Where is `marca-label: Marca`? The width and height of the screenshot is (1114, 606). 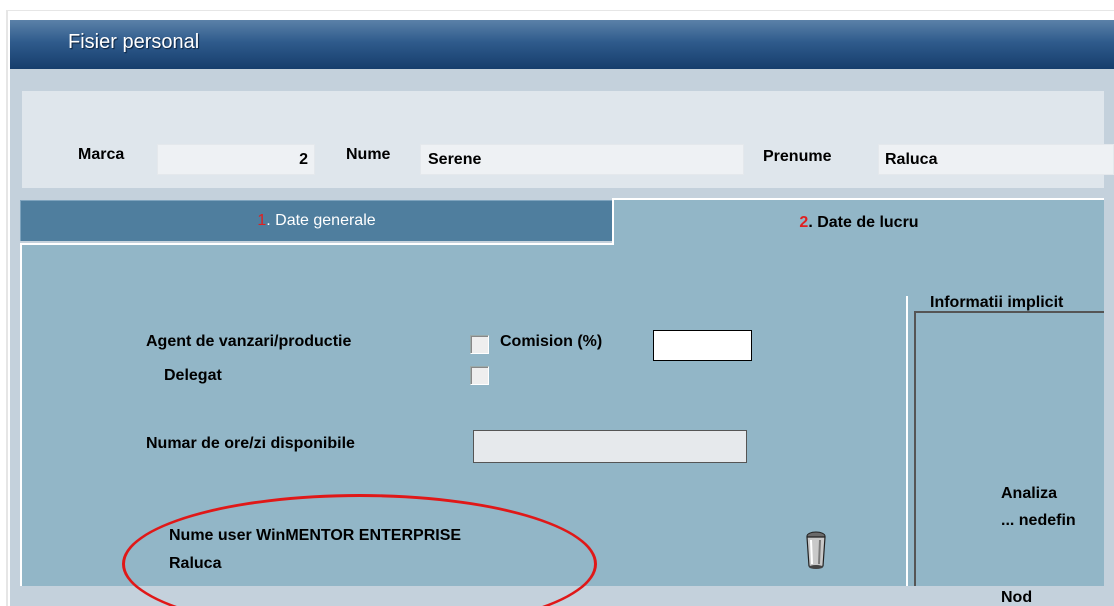
marca-label: Marca is located at coordinates (101, 154).